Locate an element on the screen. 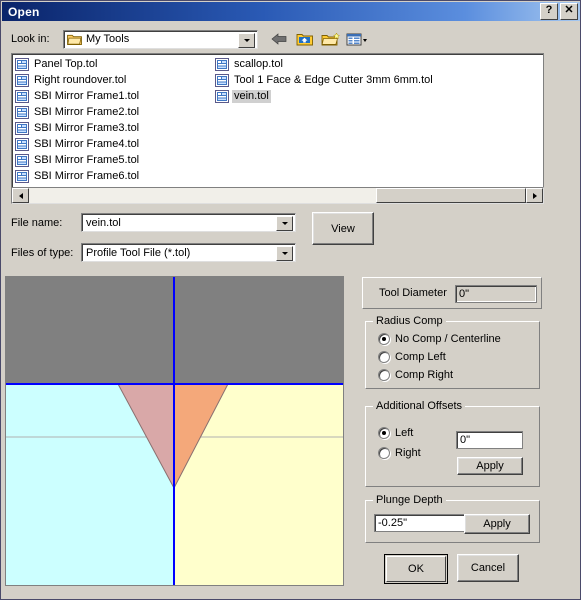  file-name-label: Tool 1 Face & Edge Cutter 3mm 6mm.tol is located at coordinates (333, 80).